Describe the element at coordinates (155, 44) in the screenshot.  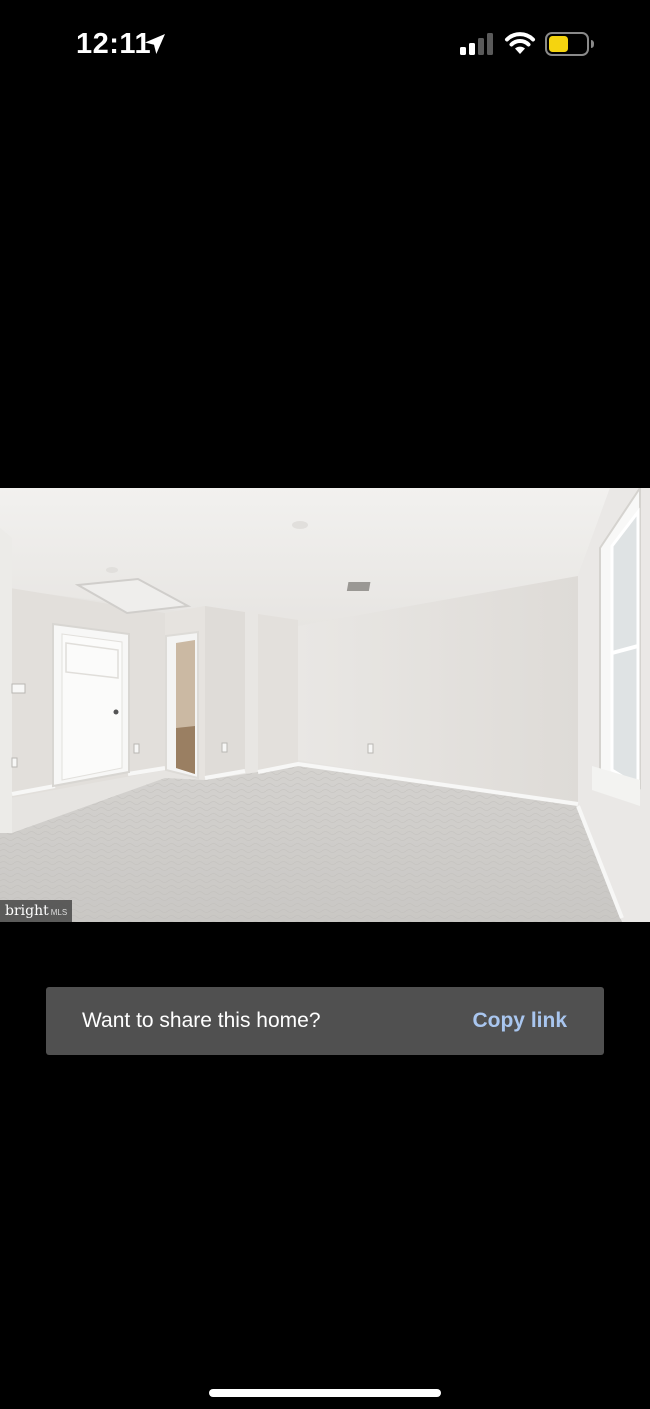
I see `location-arrow-icon` at that location.